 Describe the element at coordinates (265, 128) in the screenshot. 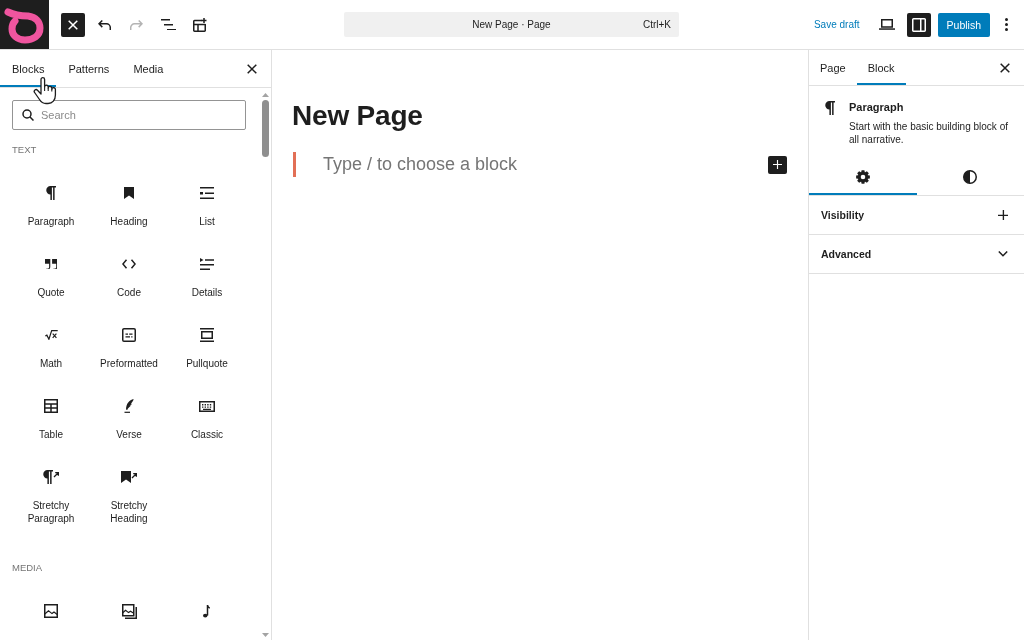

I see `scrollbar-thumb` at that location.